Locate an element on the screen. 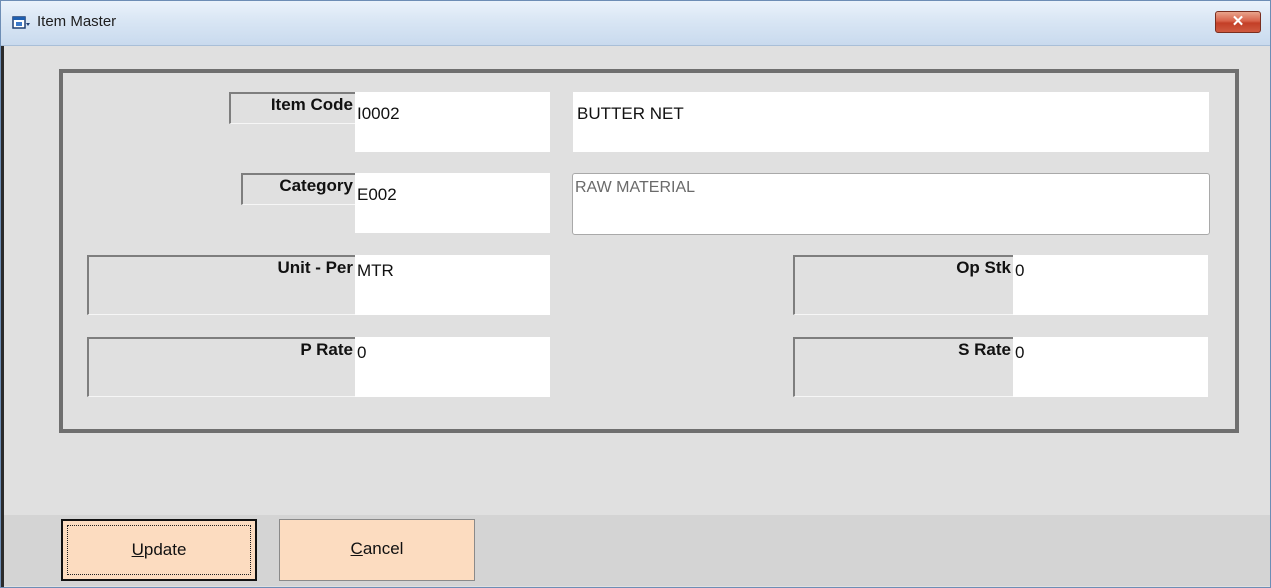  category-name-field: RAW MATERIAL is located at coordinates (891, 204).